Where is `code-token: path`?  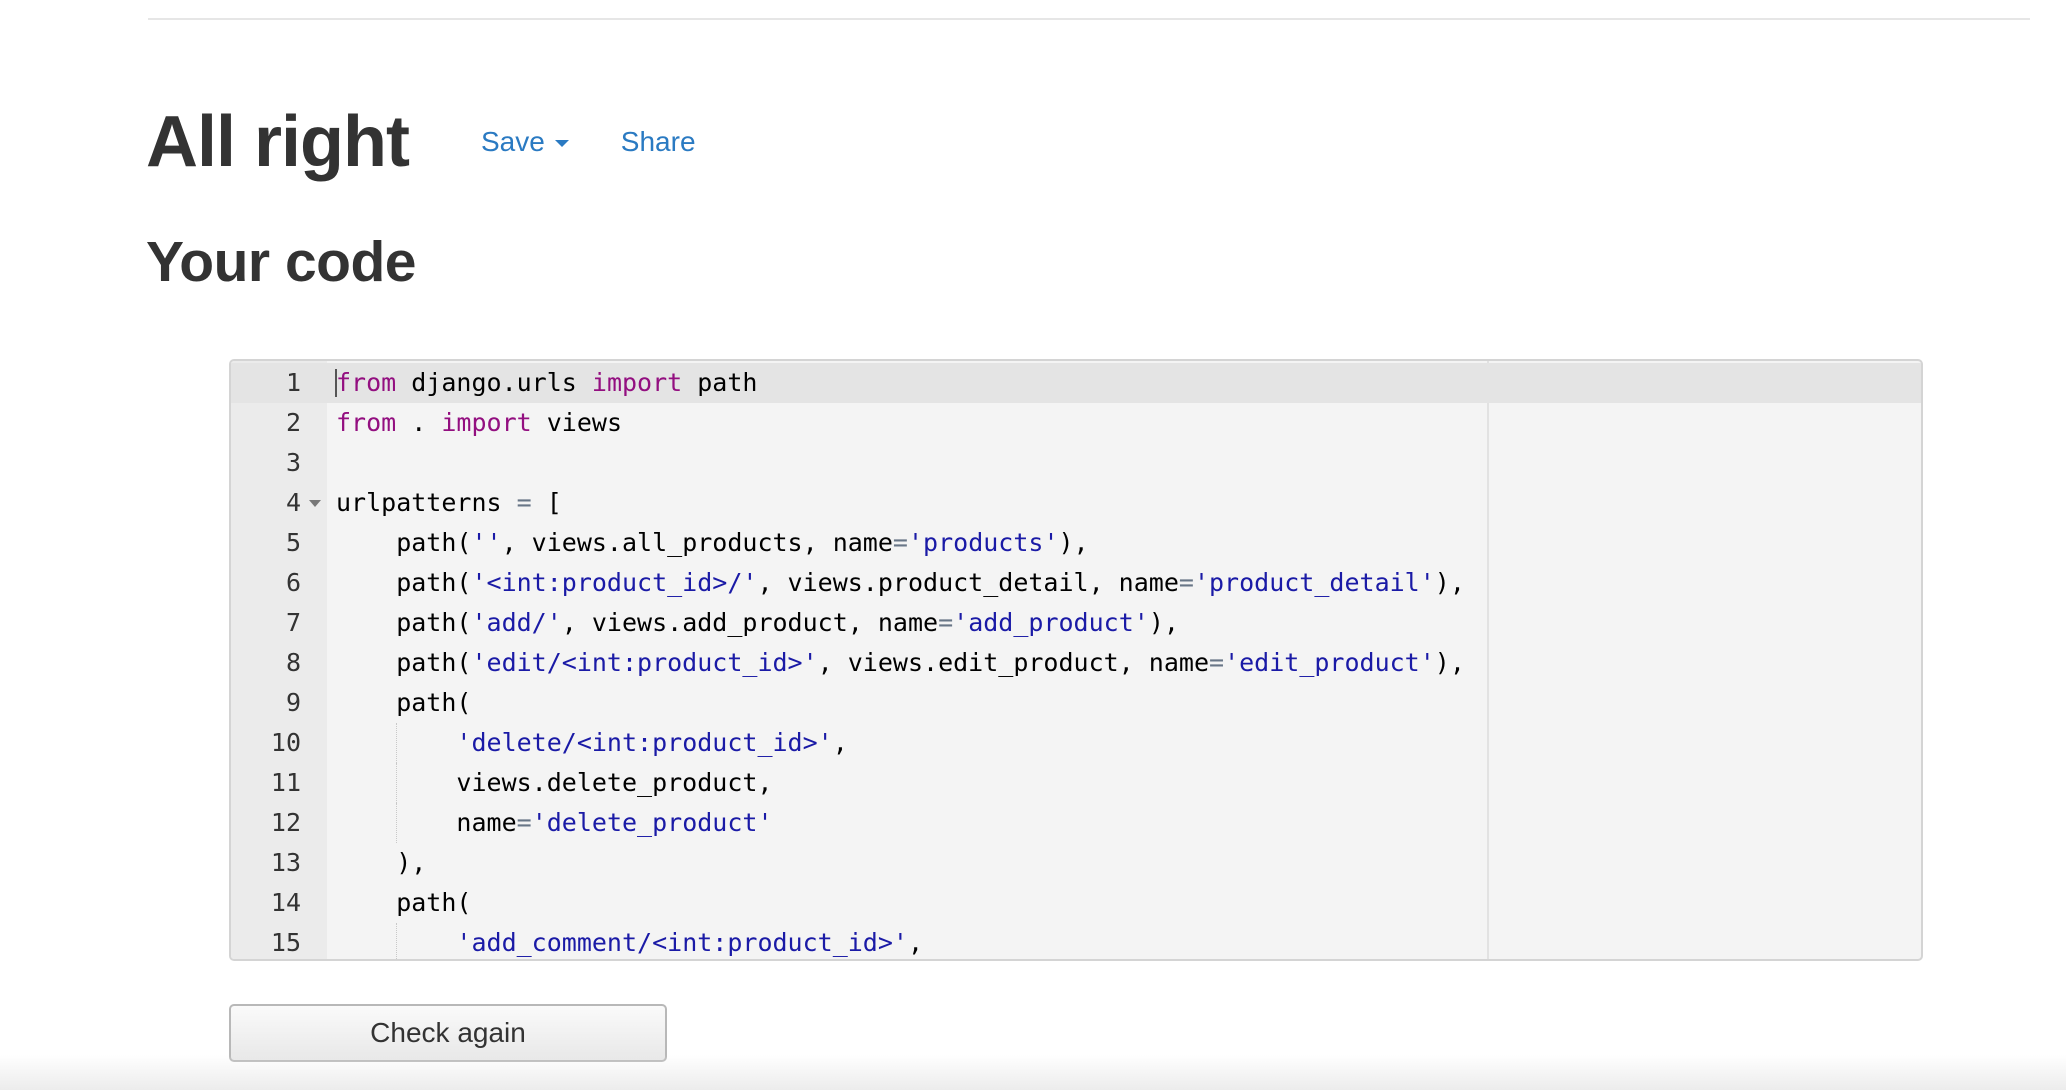 code-token: path is located at coordinates (720, 382).